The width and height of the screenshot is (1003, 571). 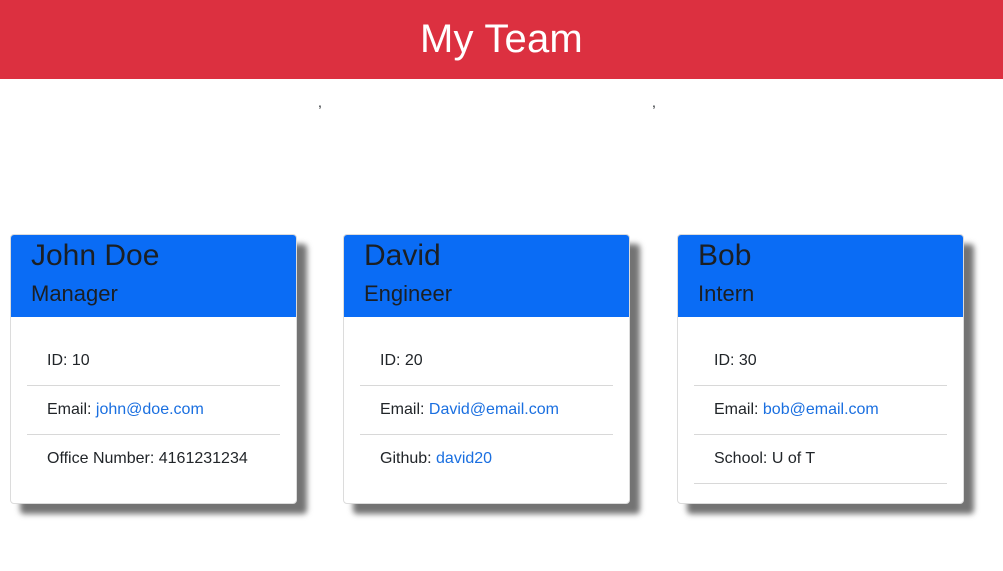 What do you see at coordinates (820, 276) in the screenshot?
I see `card-header: Bob Intern` at bounding box center [820, 276].